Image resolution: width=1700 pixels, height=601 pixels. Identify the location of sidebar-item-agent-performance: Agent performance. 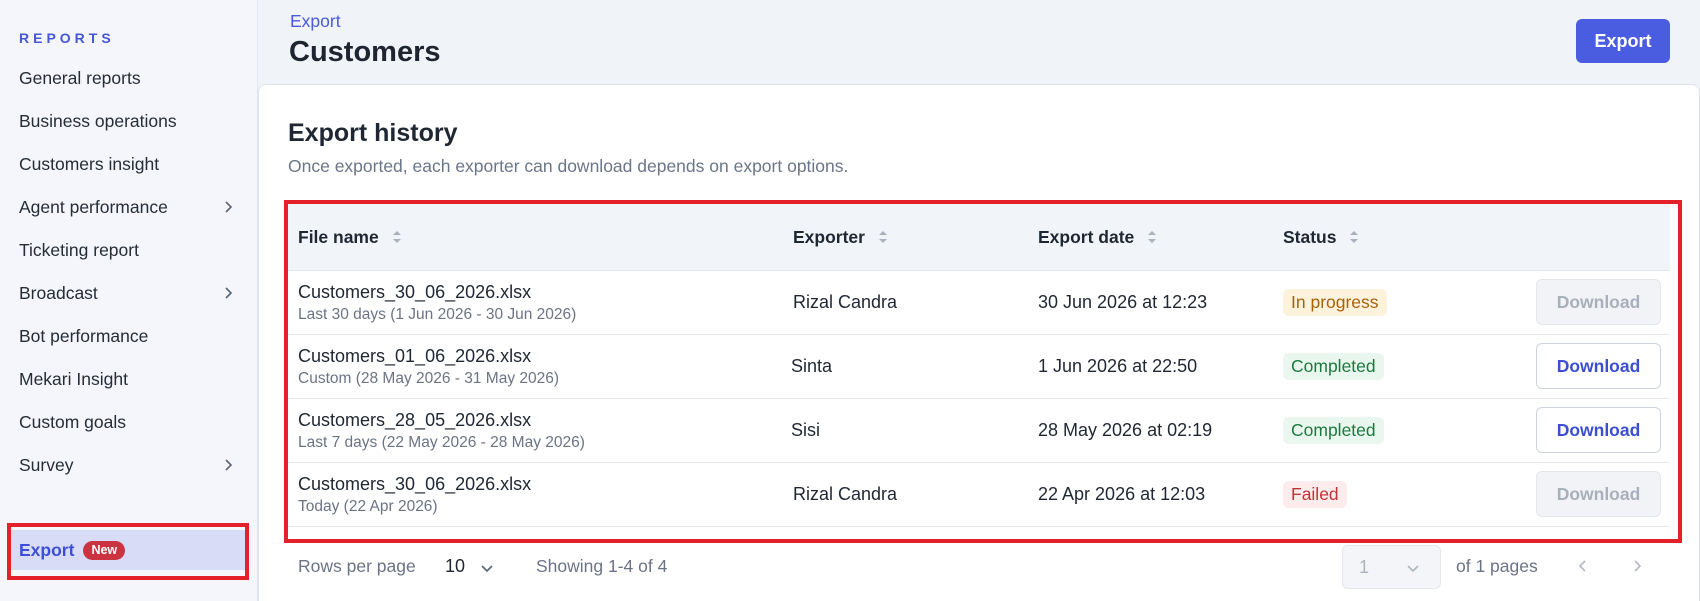
(128, 207).